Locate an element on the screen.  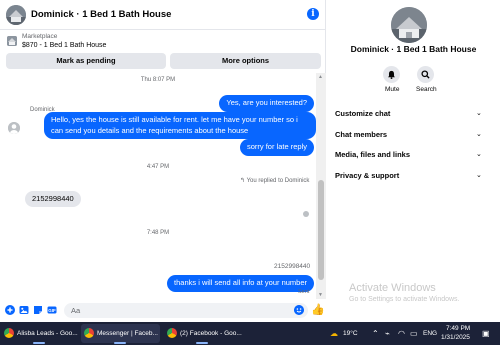
notification-icon: ▣ is located at coordinates (486, 333).